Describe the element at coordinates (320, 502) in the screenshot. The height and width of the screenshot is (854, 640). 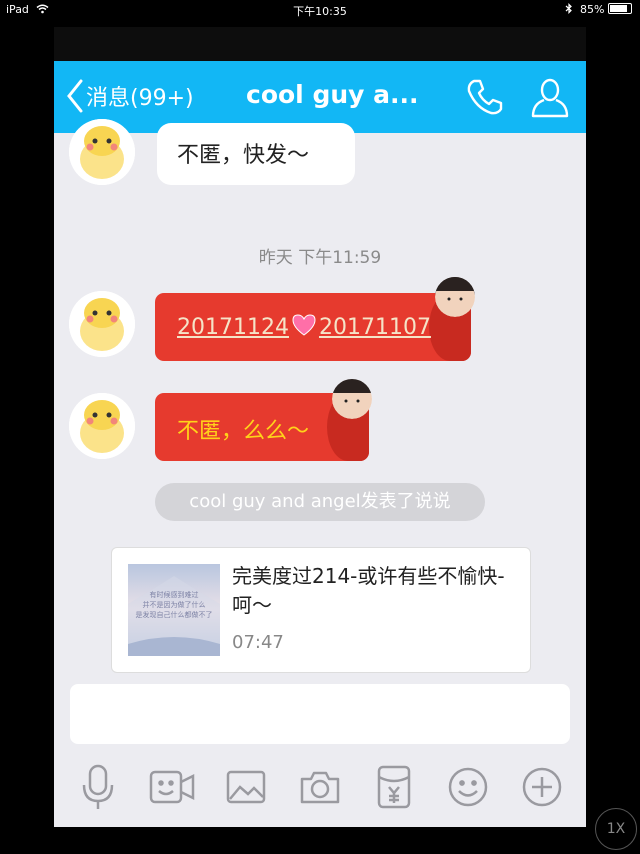
I see `system-notice: cool guy and angel发表了说说` at that location.